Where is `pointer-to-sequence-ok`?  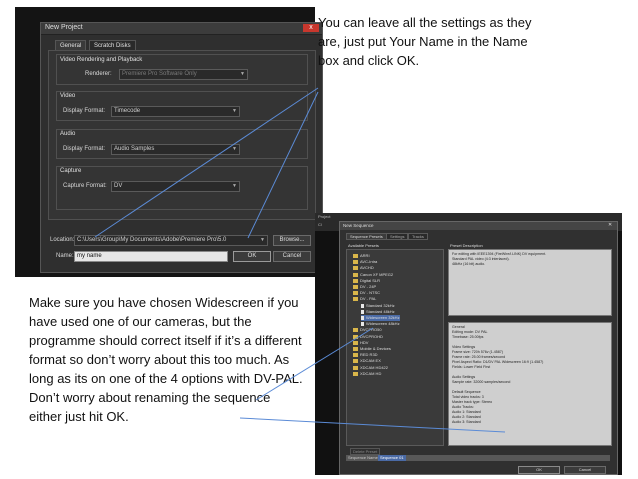
pointer-to-sequence-ok is located at coordinates (372, 425).